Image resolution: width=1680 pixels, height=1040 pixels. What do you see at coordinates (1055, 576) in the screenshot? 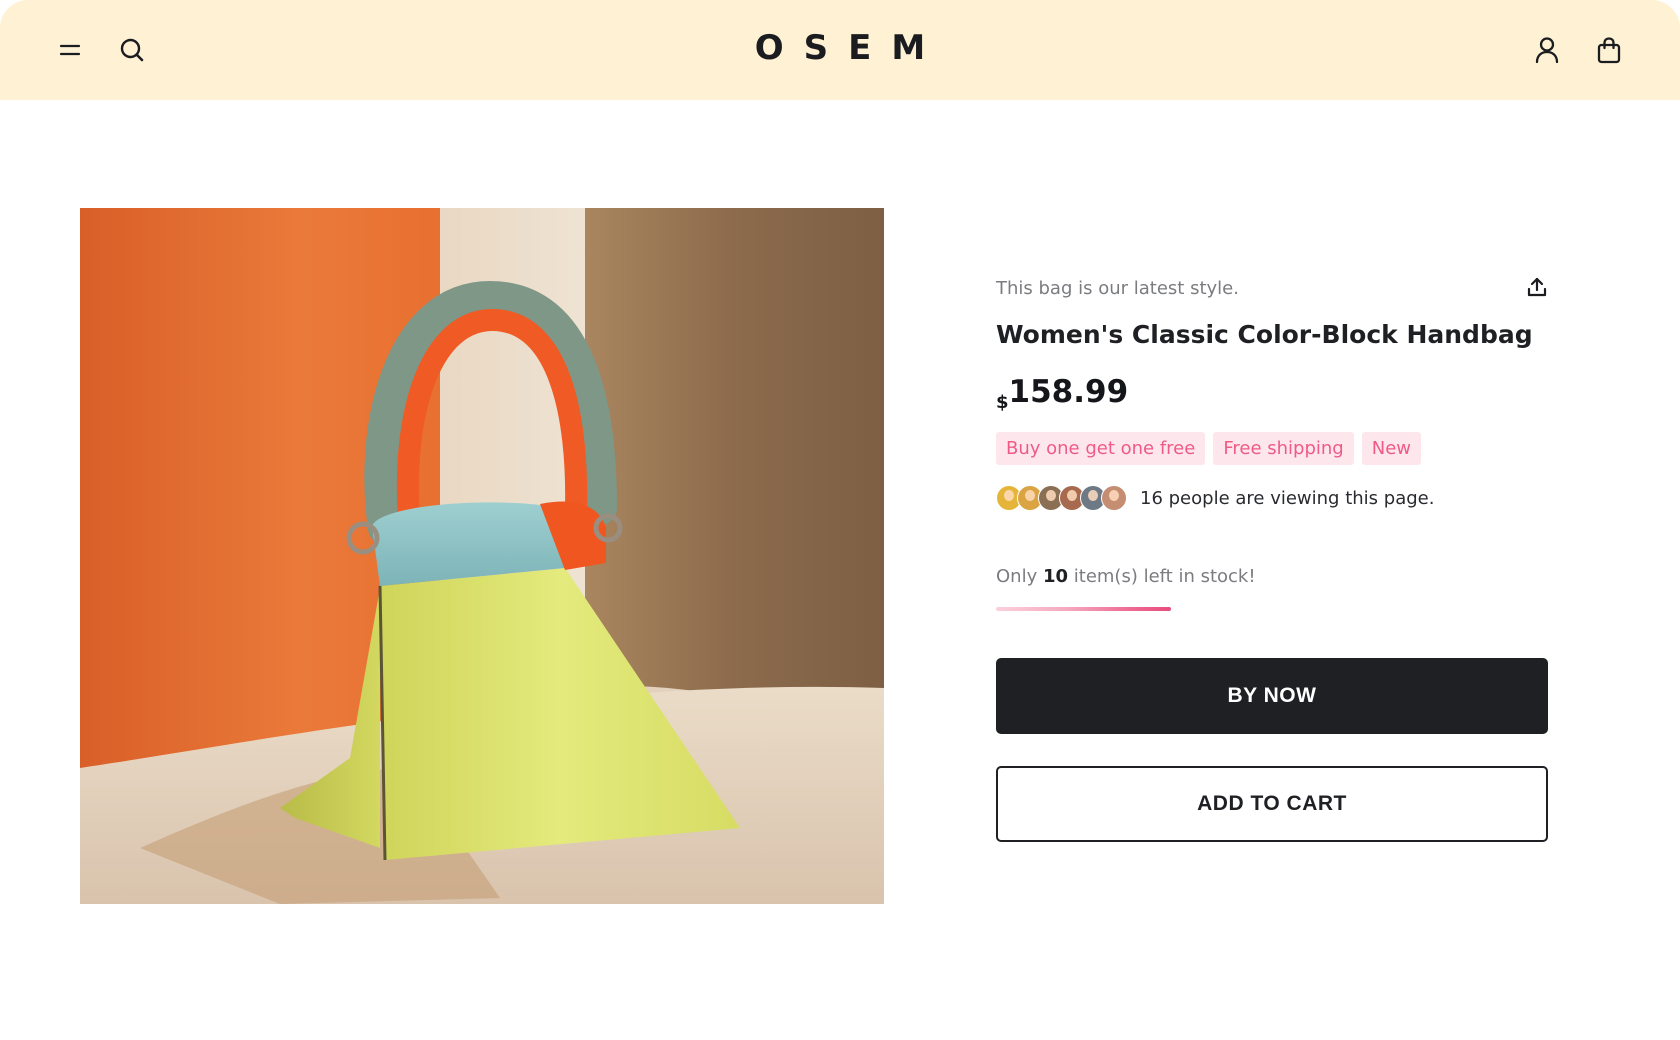
I see `stock-count: 10` at bounding box center [1055, 576].